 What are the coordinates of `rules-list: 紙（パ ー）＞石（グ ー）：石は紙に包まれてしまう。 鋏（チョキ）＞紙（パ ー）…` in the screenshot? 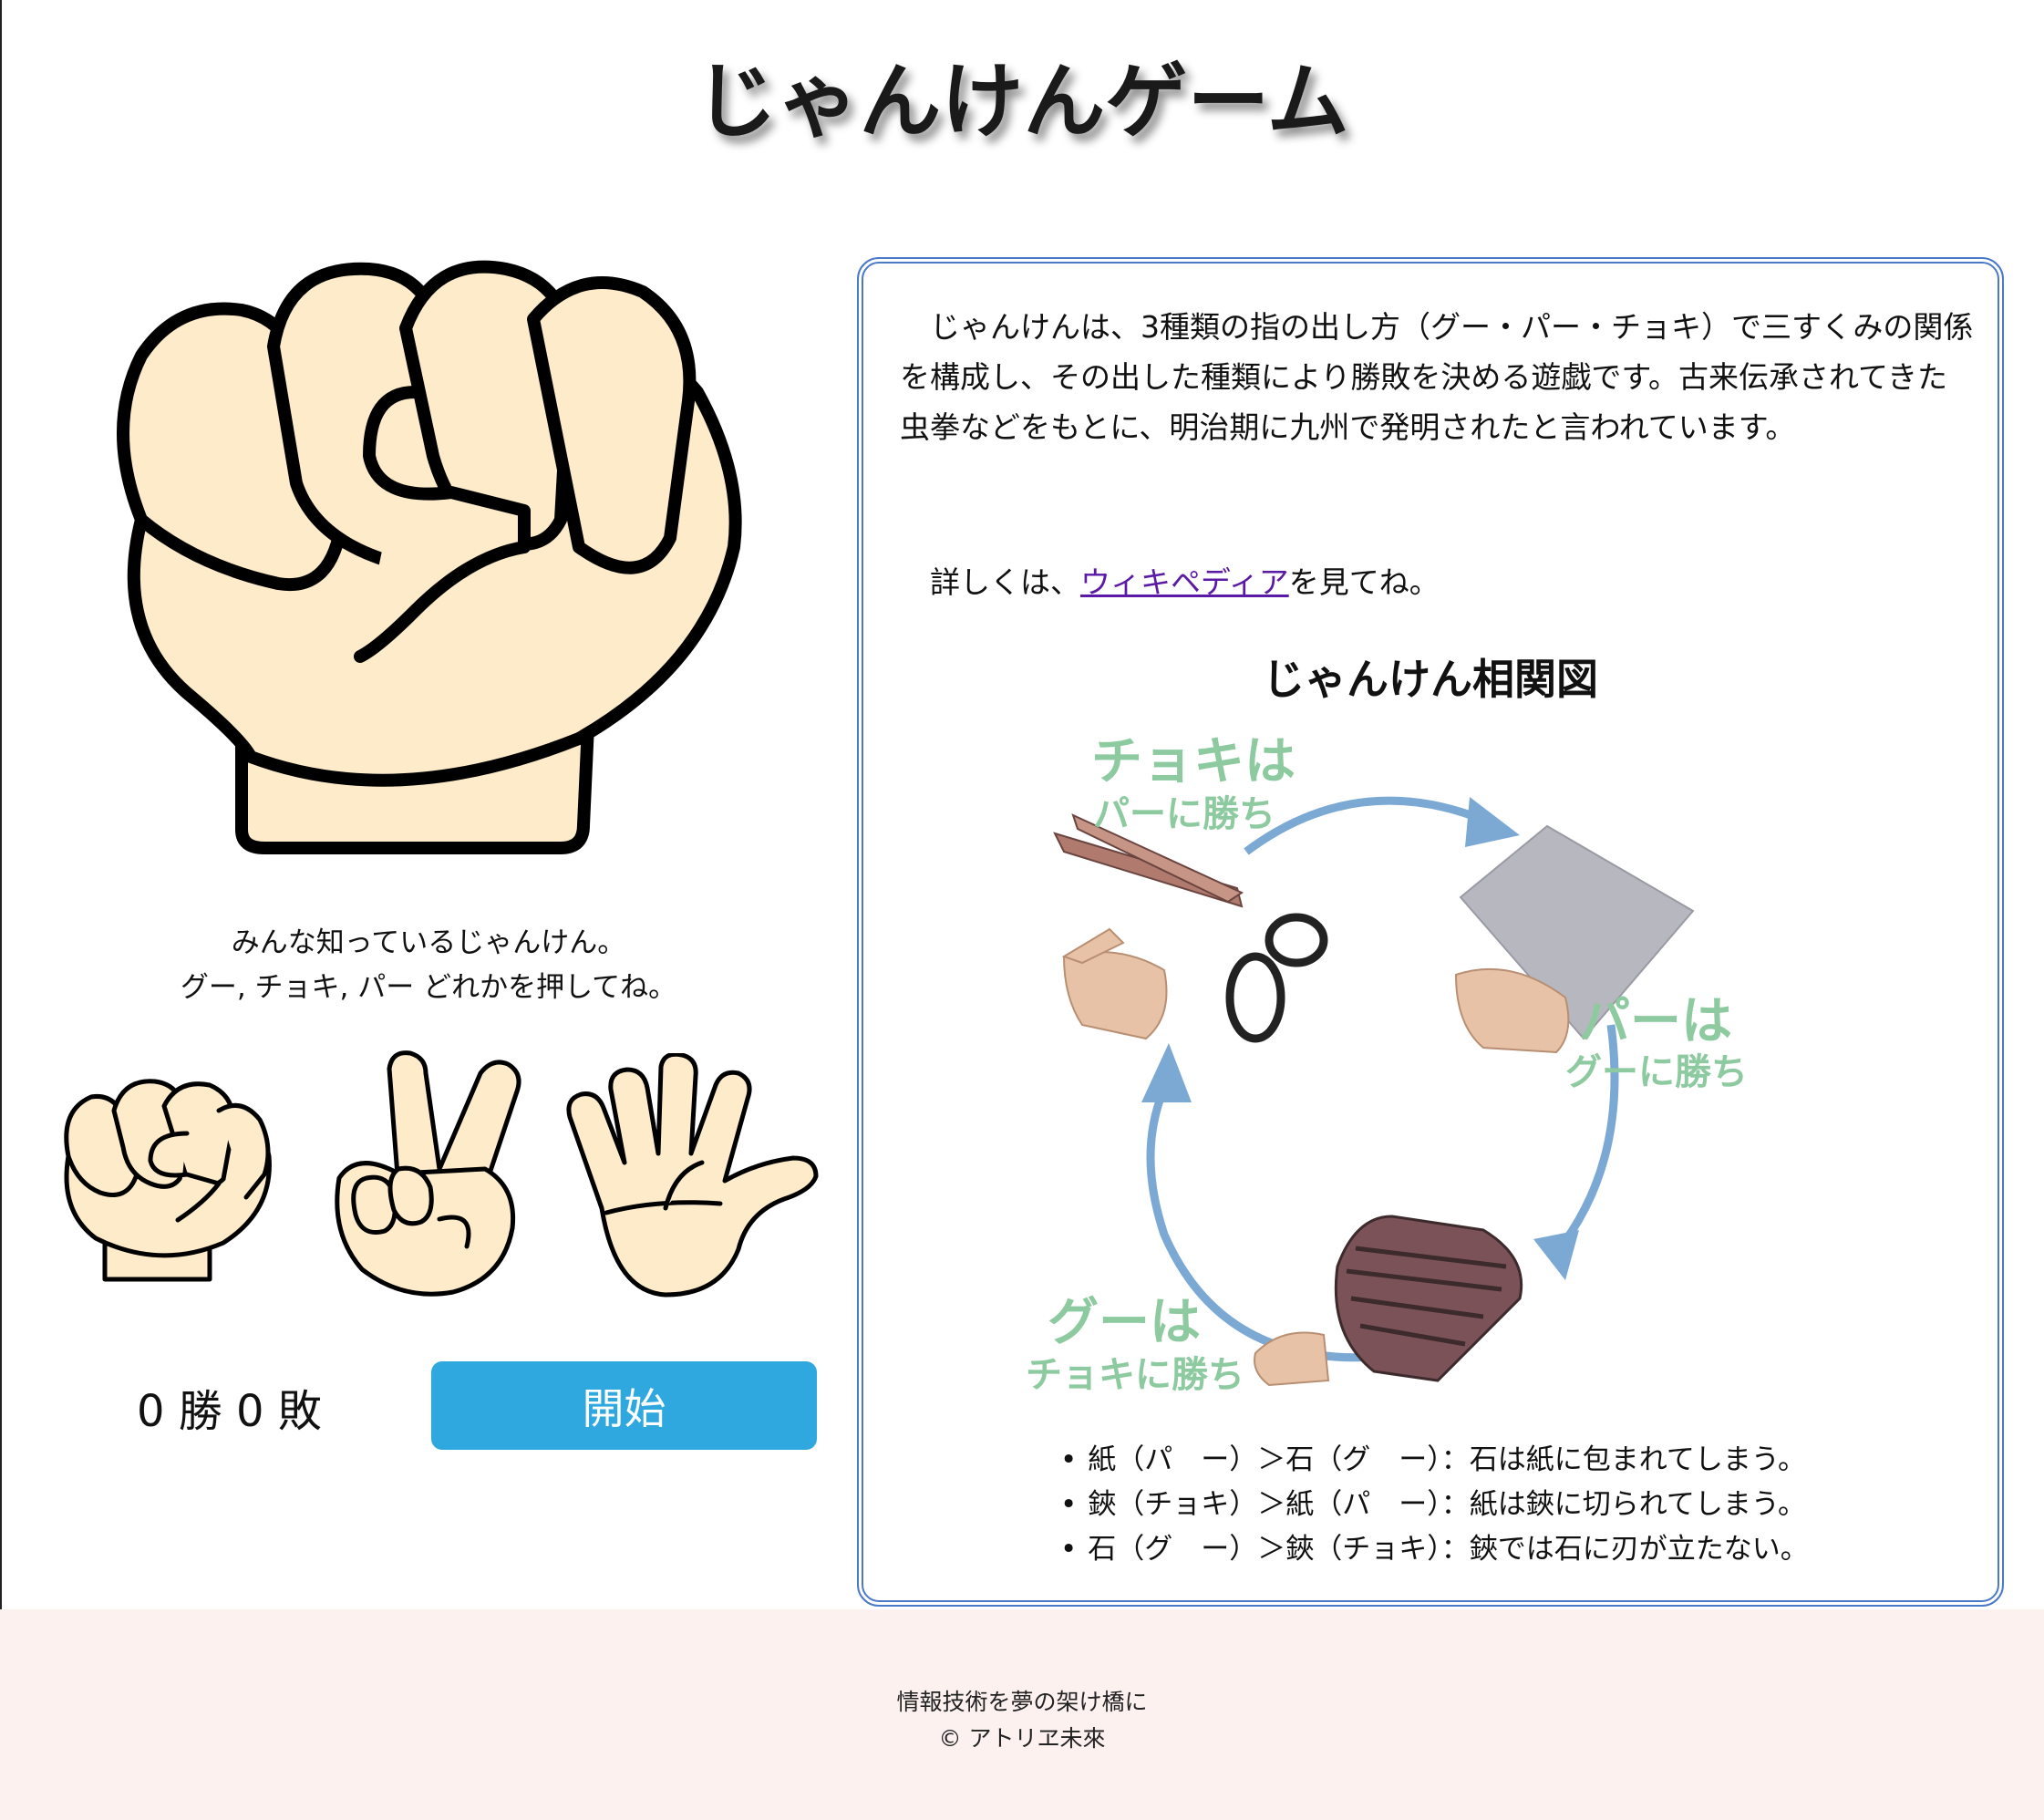 It's located at (1434, 1505).